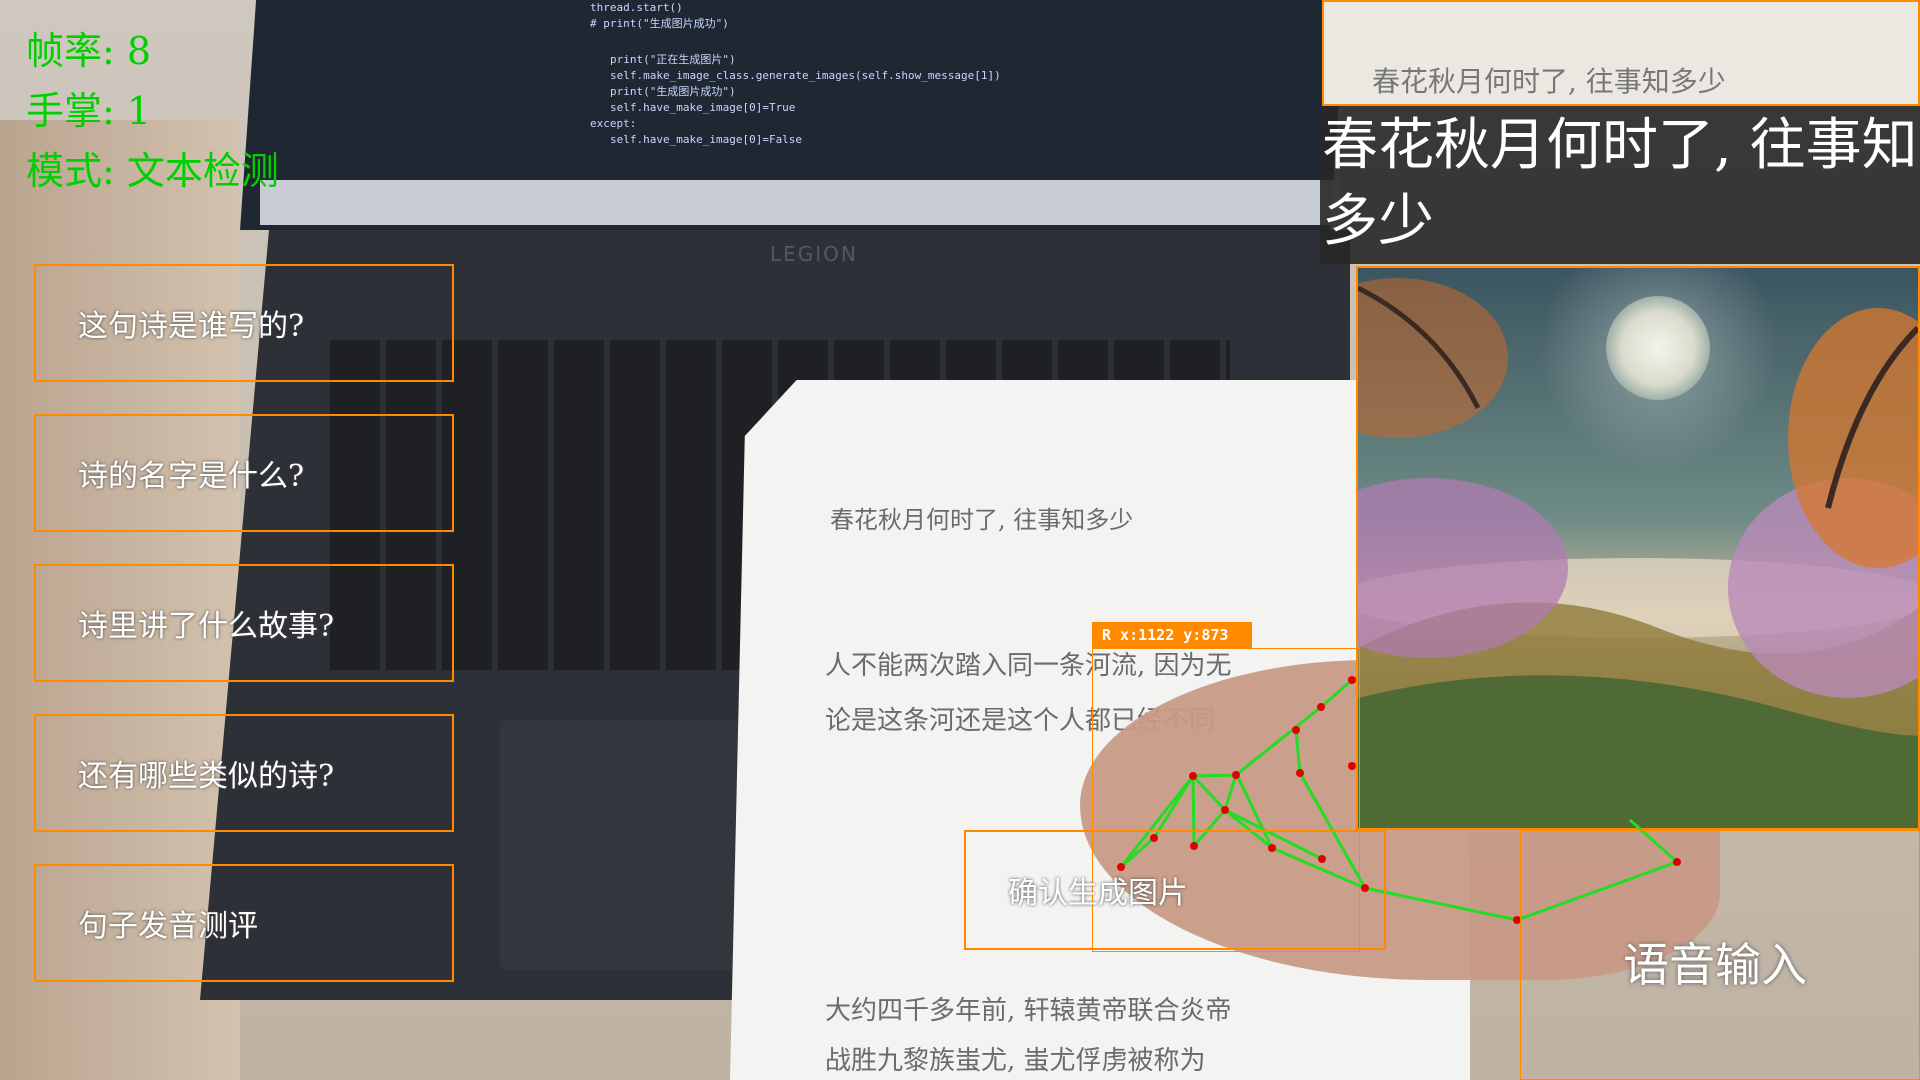  I want to click on voice-input-label: 语音输入, so click(1715, 965).